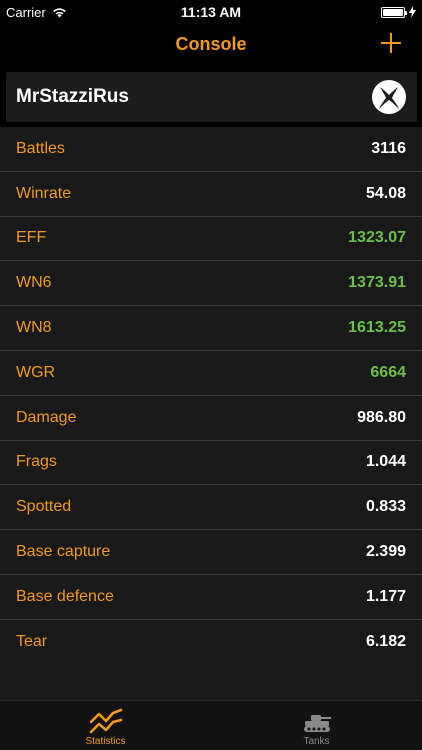 This screenshot has width=422, height=750. Describe the element at coordinates (385, 462) in the screenshot. I see `stat-value: 1.044` at that location.